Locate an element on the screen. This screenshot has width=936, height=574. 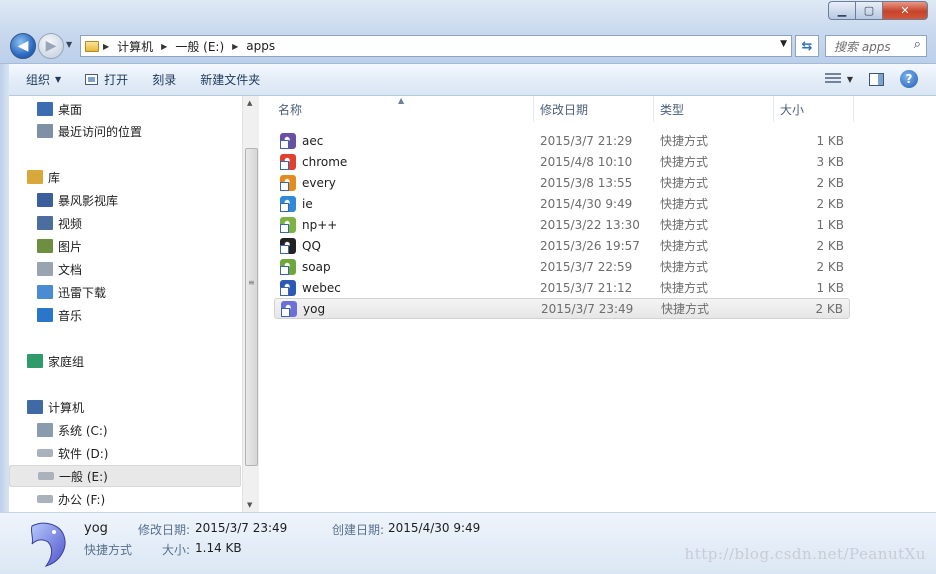
address-bar: ▶ 计算机 ▶ 一般 (E:) ▶ apps ▼ is located at coordinates (436, 46).